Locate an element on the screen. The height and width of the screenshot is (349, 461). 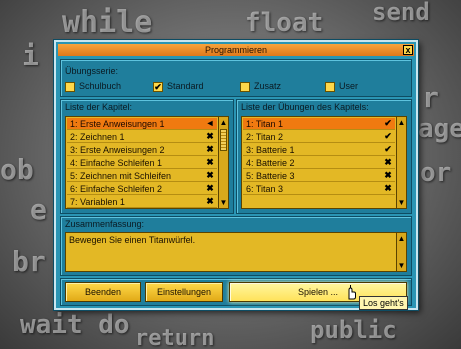
list-item-label: 3: Batterie 1 is located at coordinates (270, 150).